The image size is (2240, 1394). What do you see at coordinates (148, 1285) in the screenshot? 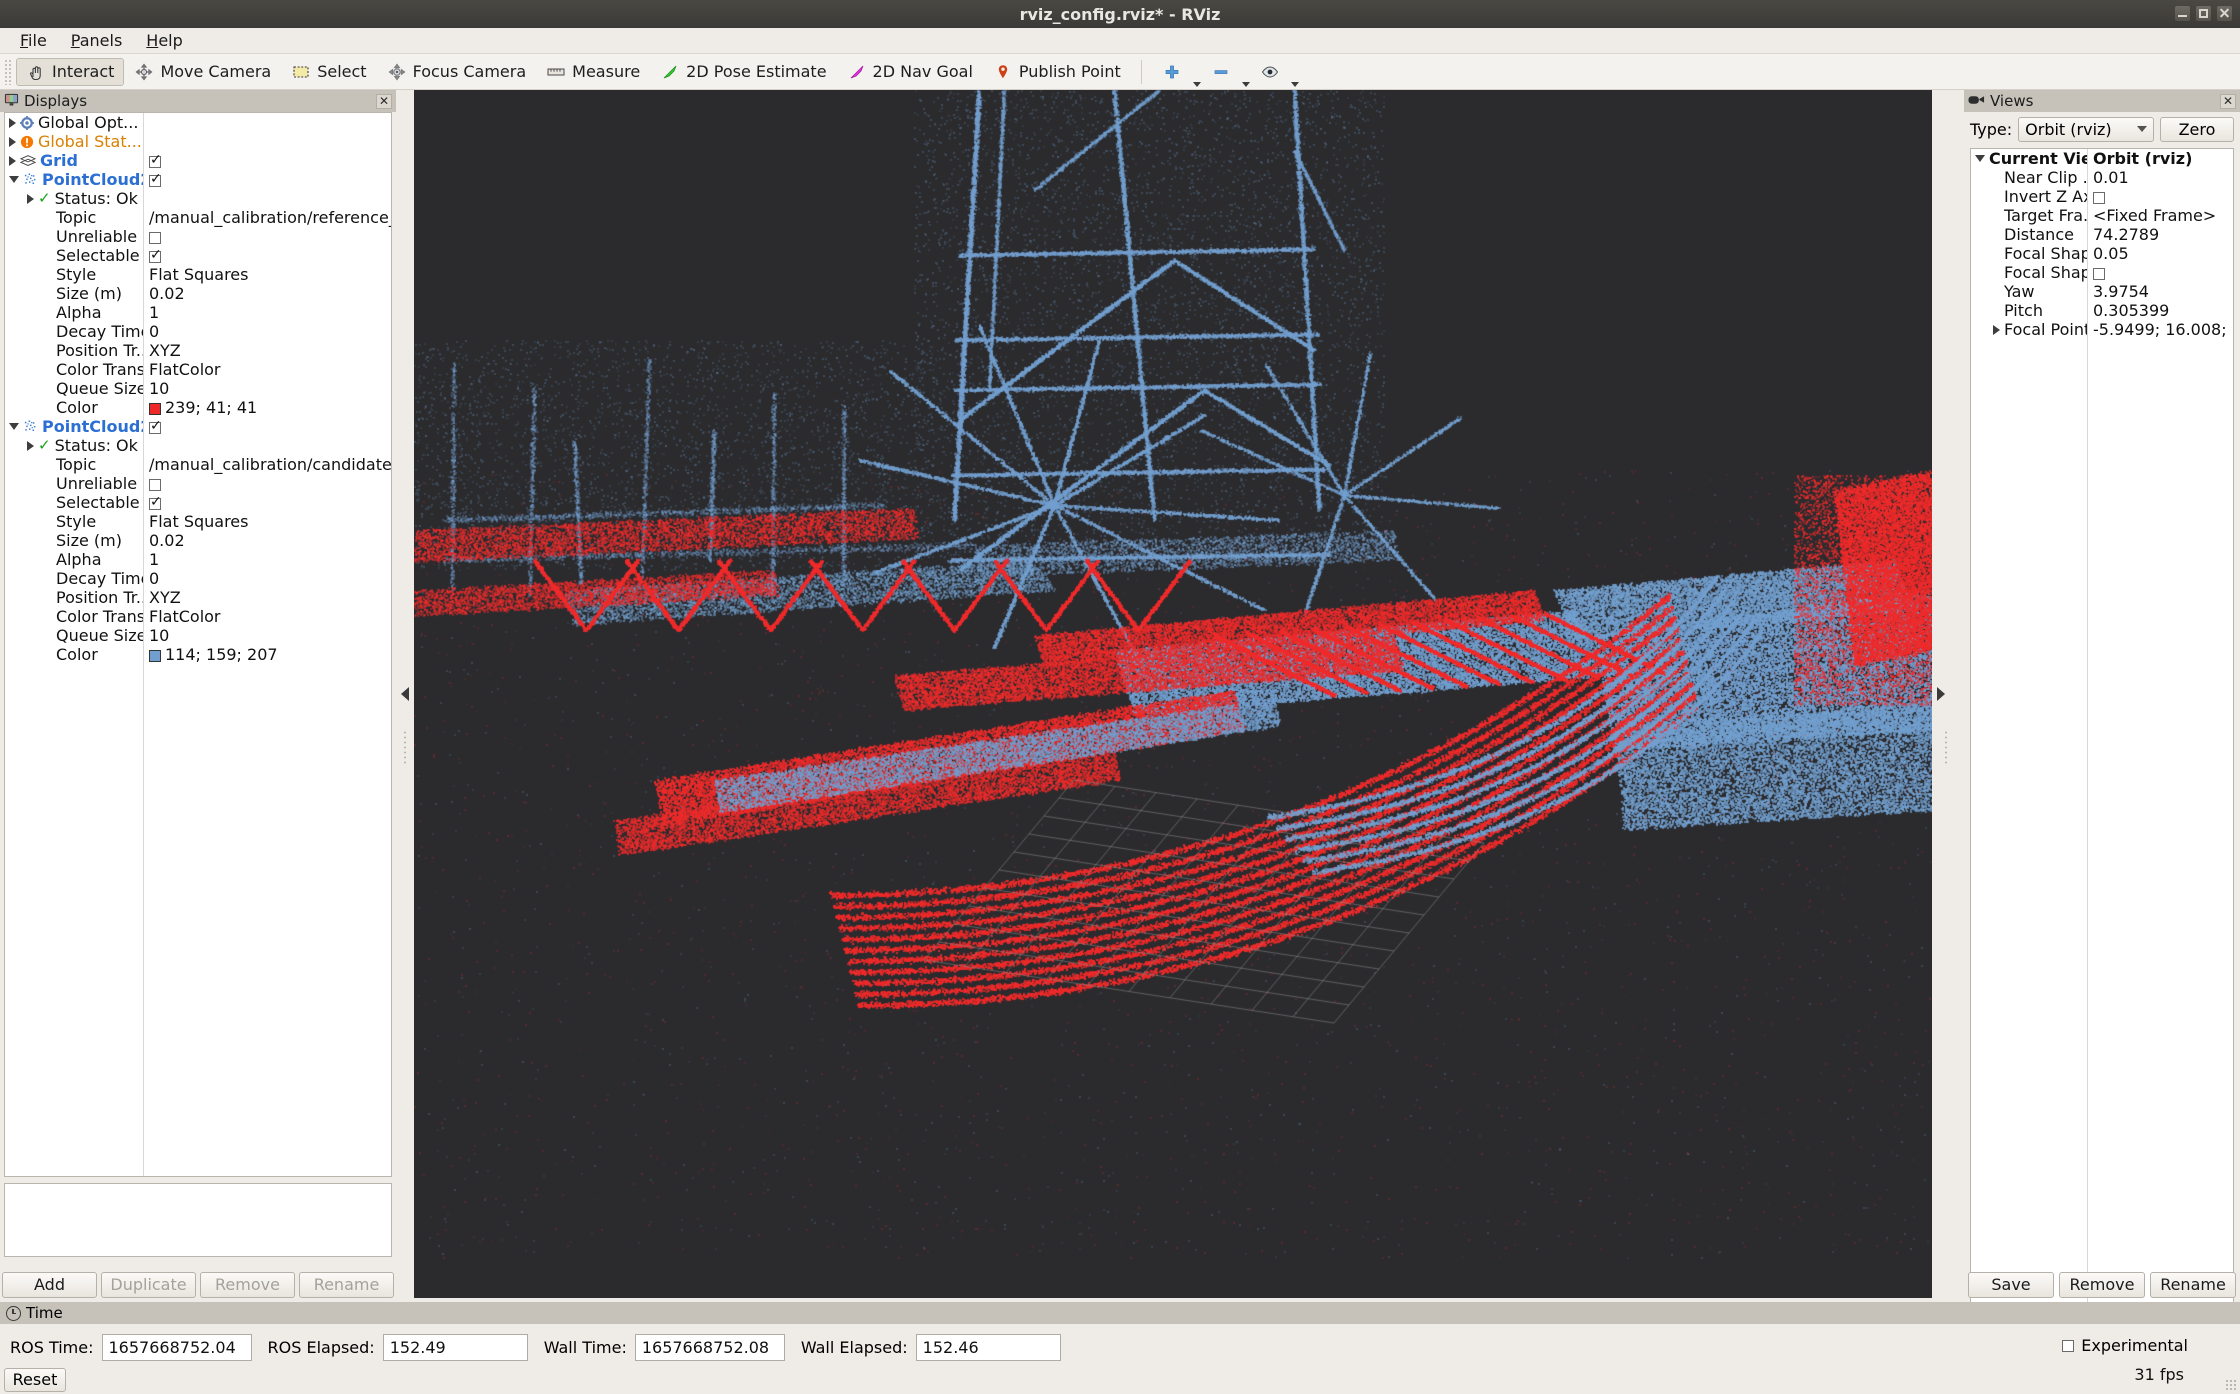
I see `duplicate-display-button: Duplicate` at bounding box center [148, 1285].